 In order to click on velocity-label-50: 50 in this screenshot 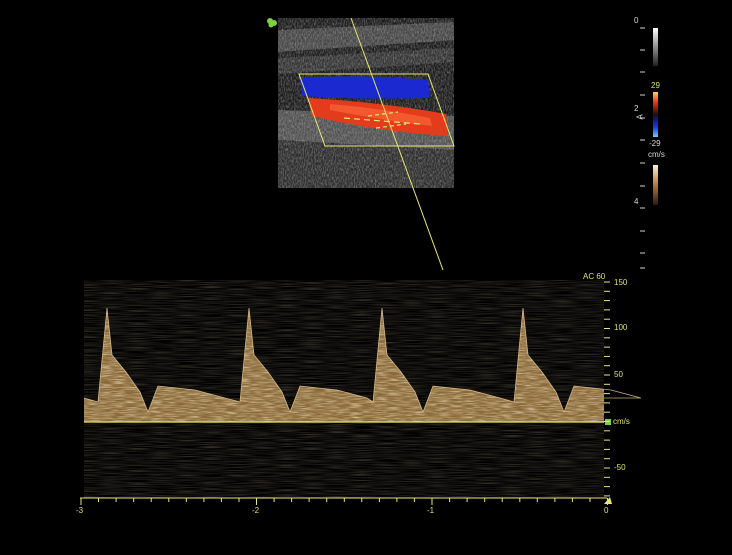, I will do `click(618, 374)`.